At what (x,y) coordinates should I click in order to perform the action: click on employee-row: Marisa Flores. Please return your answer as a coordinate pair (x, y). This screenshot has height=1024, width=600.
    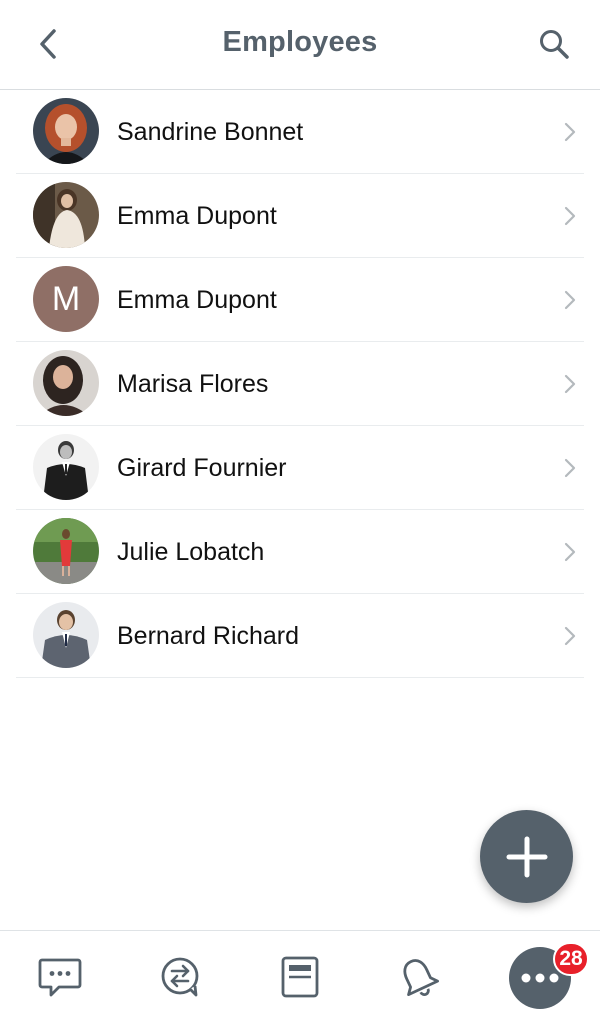
    Looking at the image, I should click on (300, 384).